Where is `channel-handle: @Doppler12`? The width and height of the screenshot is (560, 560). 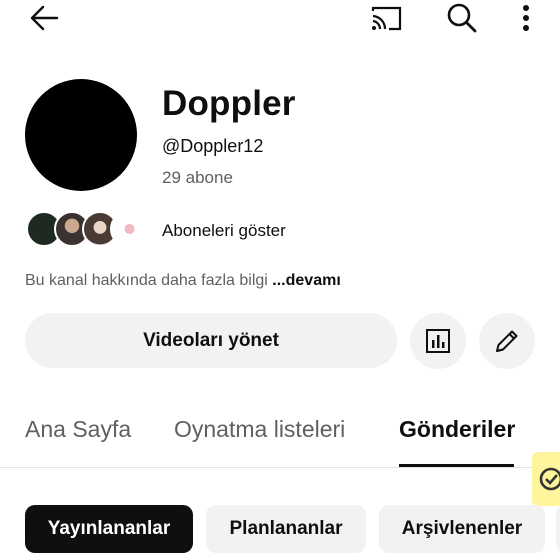
channel-handle: @Doppler12 is located at coordinates (213, 146).